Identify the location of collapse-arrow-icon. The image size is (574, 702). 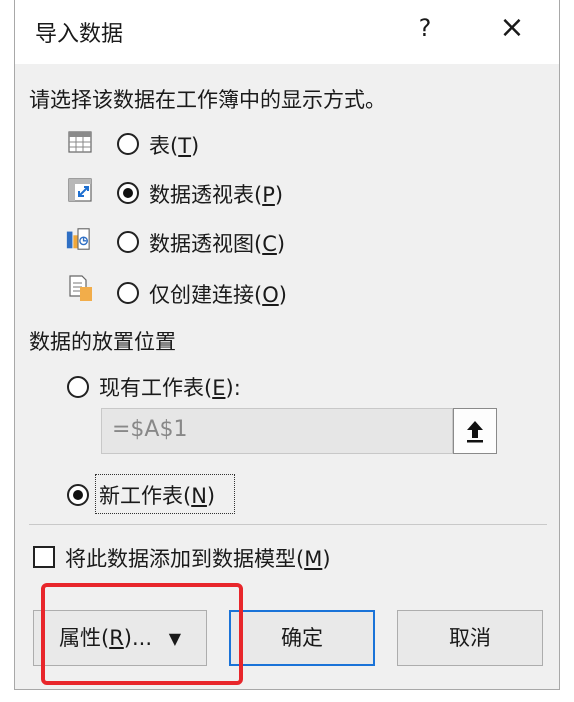
(475, 432).